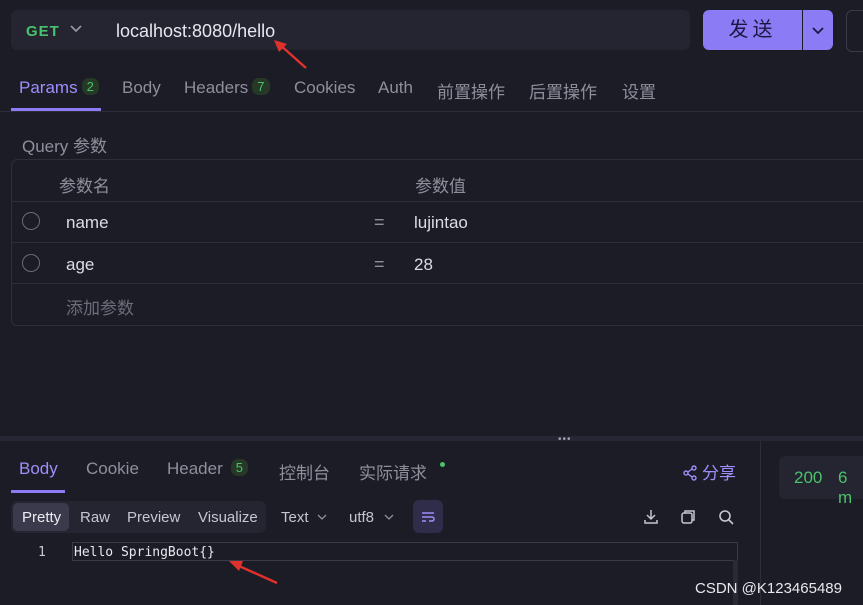  I want to click on line-number: 1, so click(42, 552).